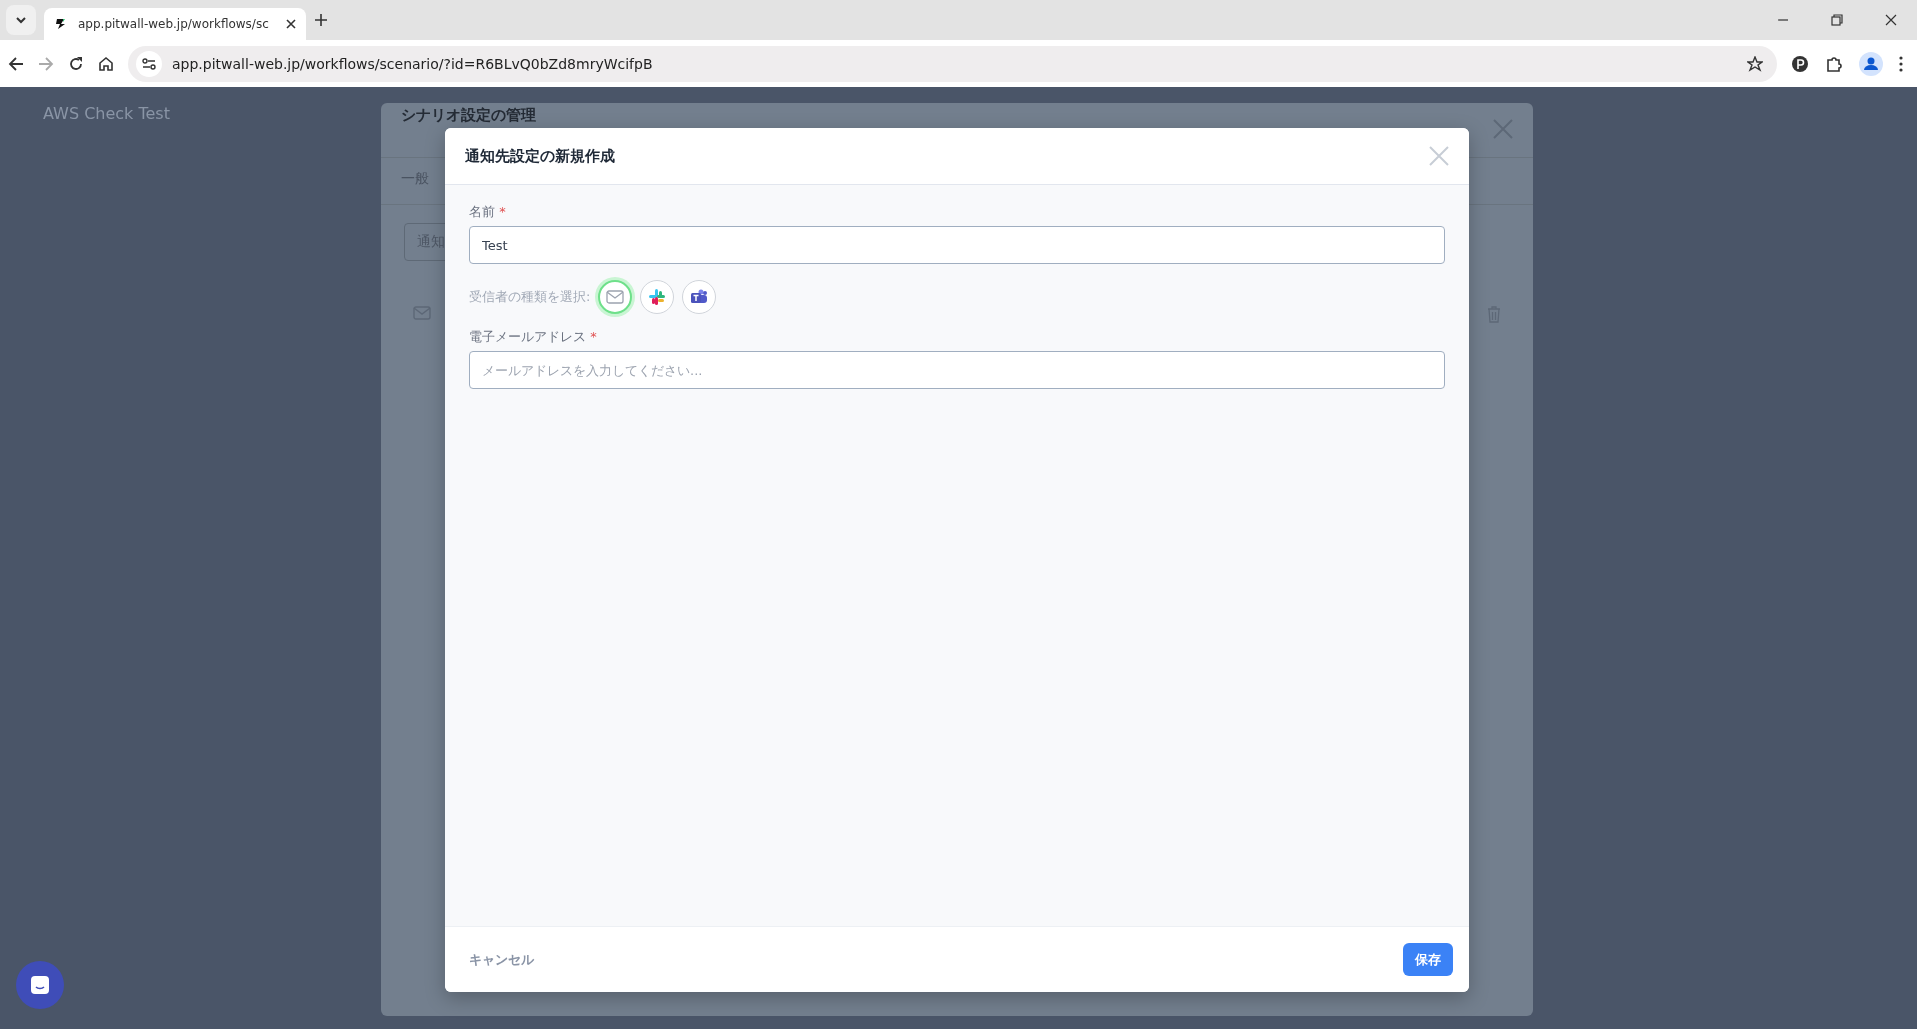  I want to click on site-logo-icon, so click(61, 24).